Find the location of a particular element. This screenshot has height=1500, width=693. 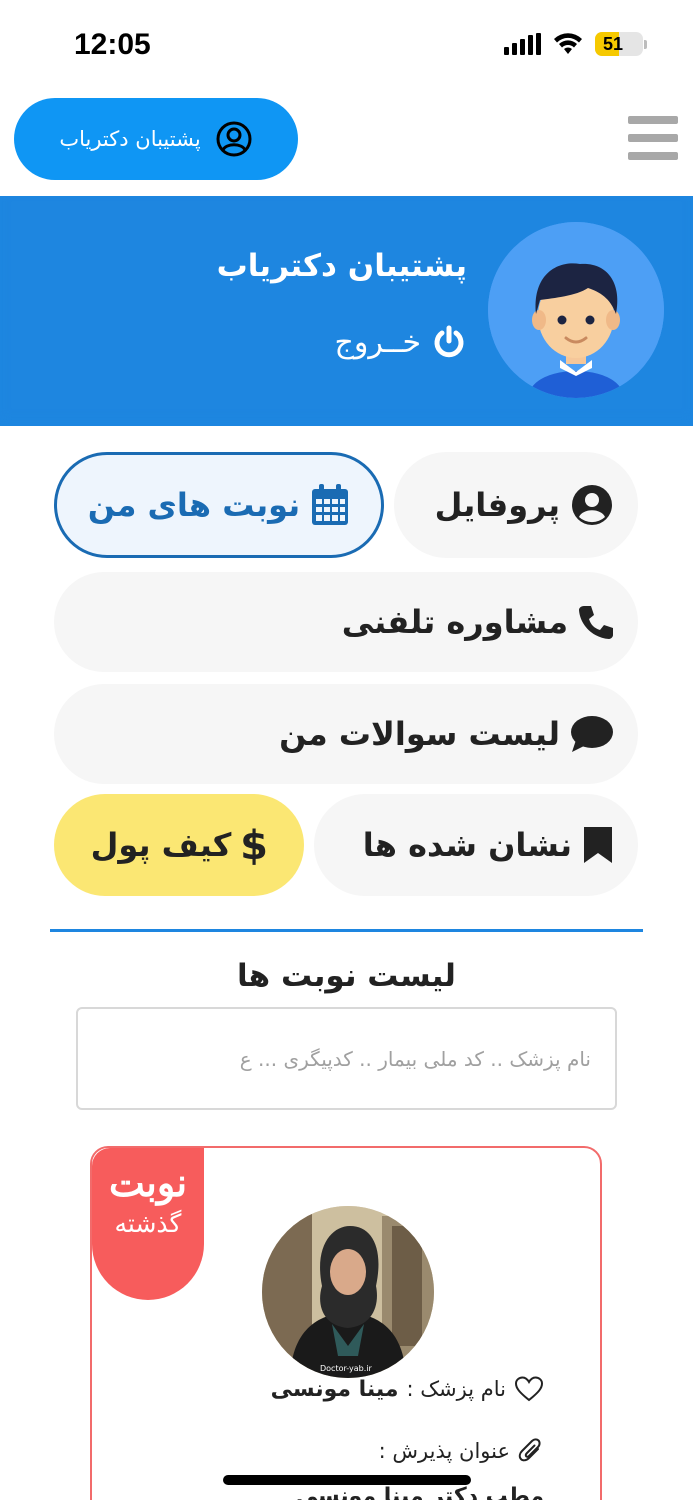

avatar is located at coordinates (576, 310).